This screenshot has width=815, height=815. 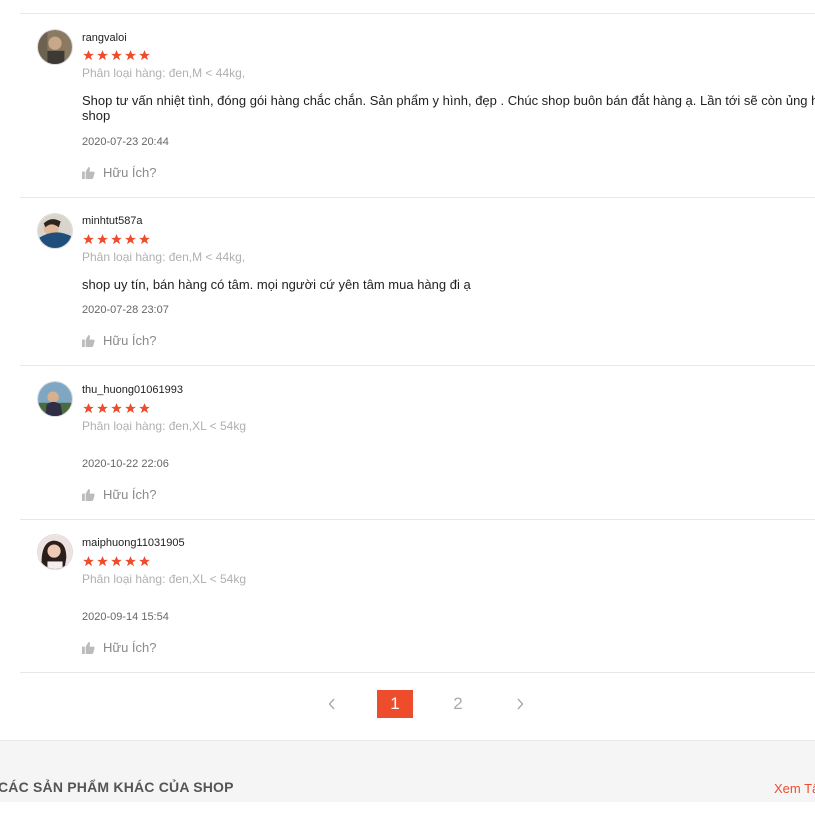 I want to click on page-button-current: 1, so click(x=395, y=704).